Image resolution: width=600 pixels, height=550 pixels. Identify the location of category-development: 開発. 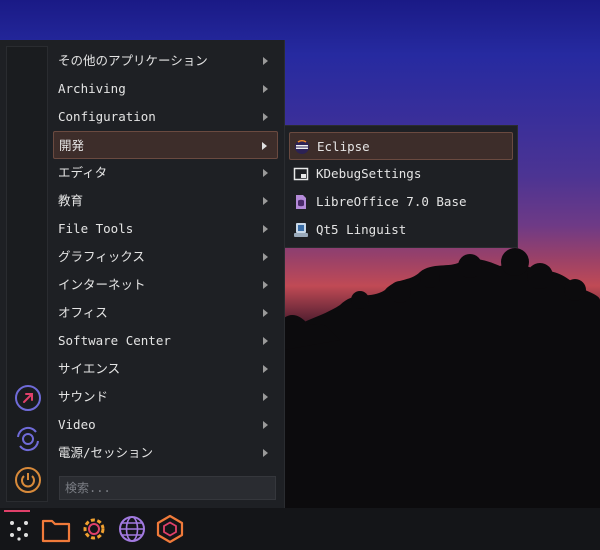
(165, 145).